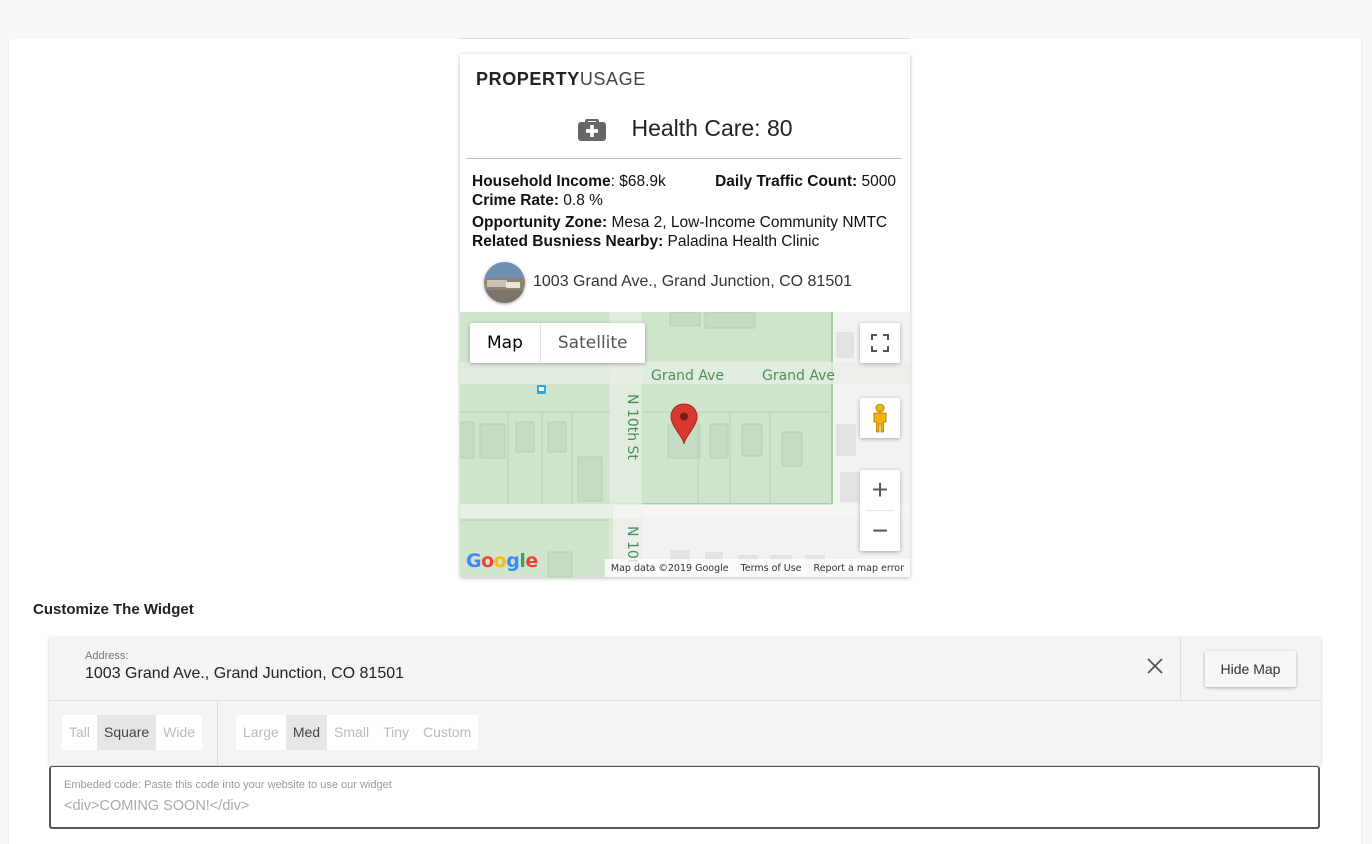 The image size is (1372, 844). What do you see at coordinates (684, 158) in the screenshot?
I see `widget-divider` at bounding box center [684, 158].